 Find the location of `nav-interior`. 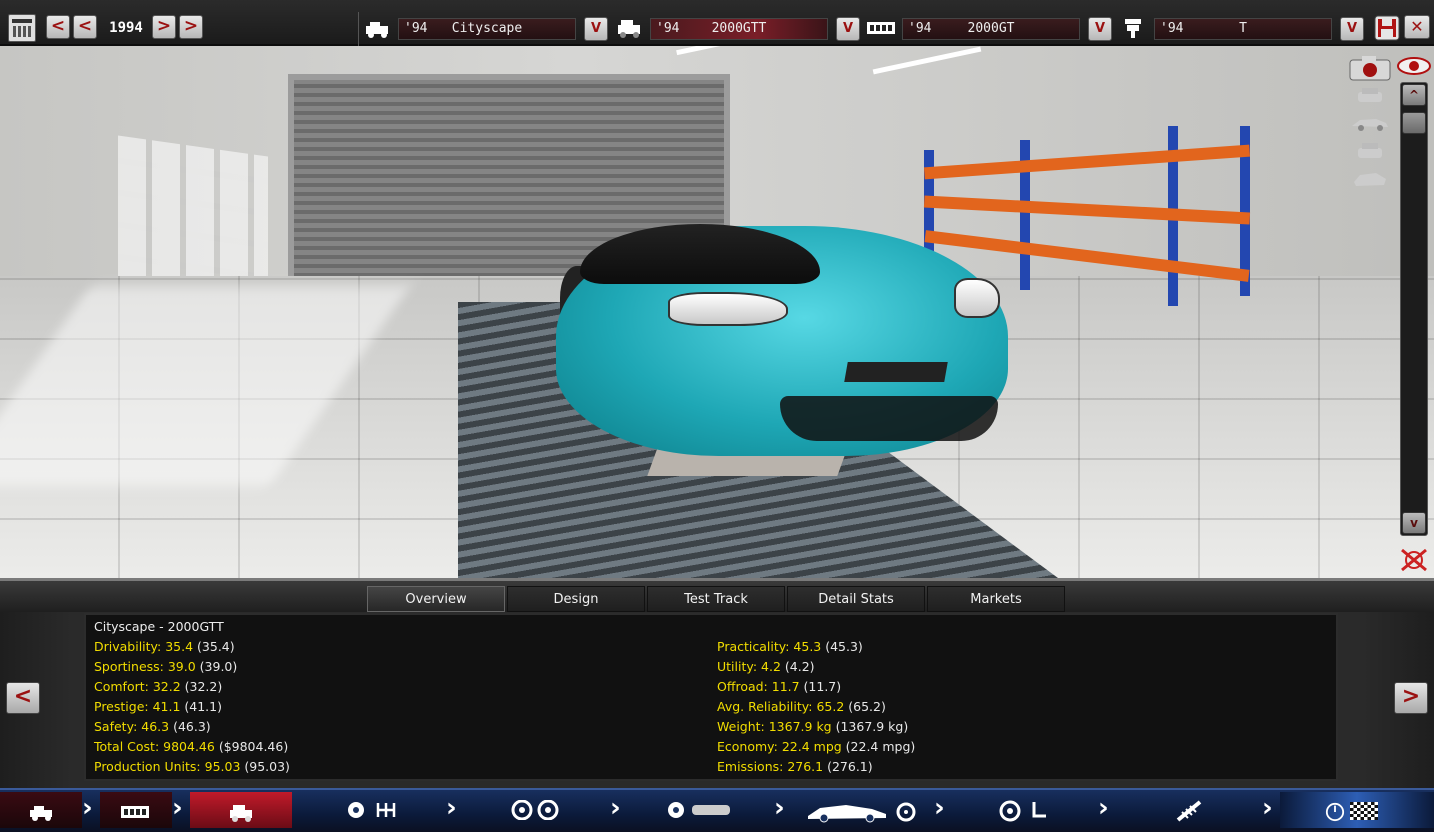

nav-interior is located at coordinates (1023, 811).